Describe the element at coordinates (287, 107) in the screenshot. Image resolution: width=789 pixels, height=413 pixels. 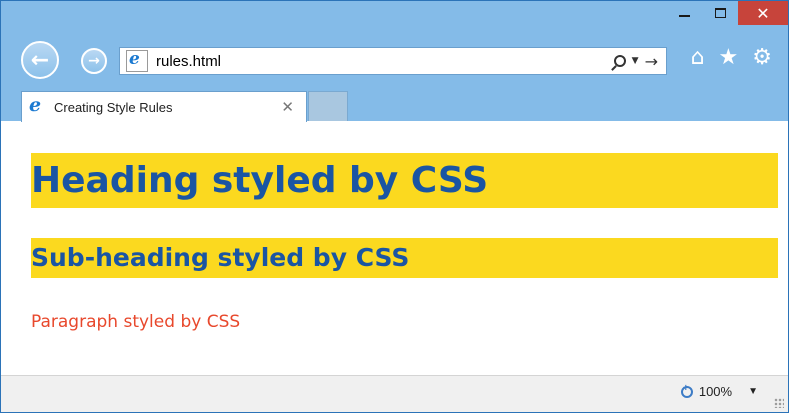
I see `tab-close-icon: ✕` at that location.